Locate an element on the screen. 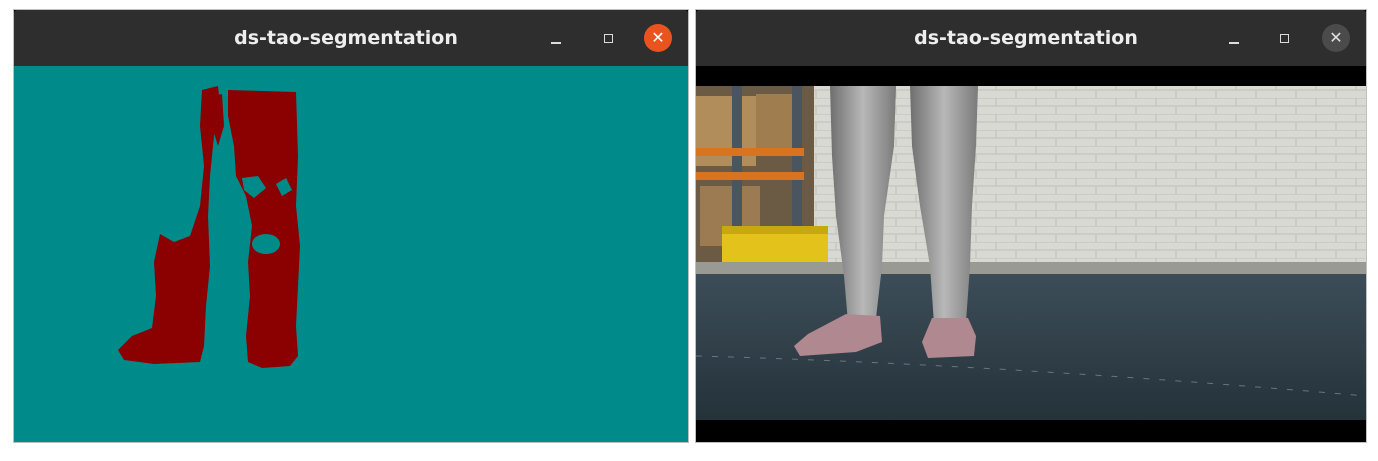  person-right-shoe is located at coordinates (949, 338).